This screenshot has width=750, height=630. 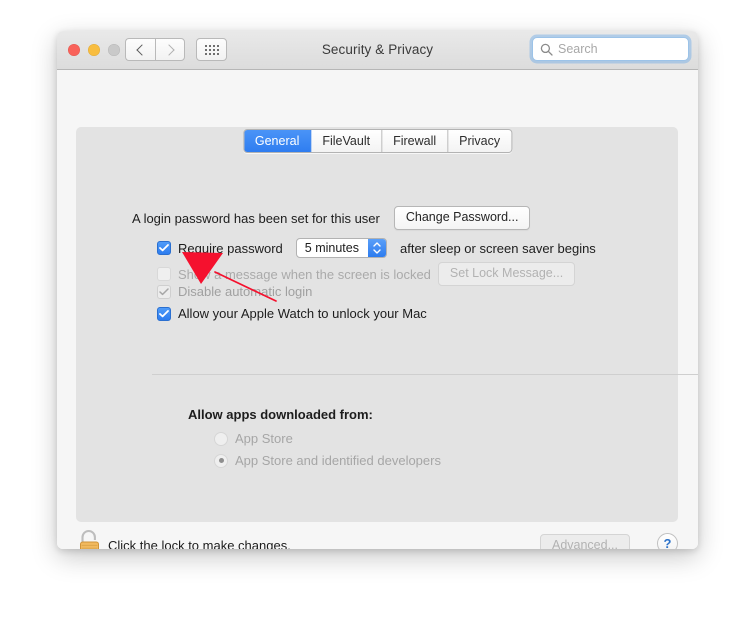 I want to click on disable-auto-login-row: Disable automatic login, so click(x=234, y=291).